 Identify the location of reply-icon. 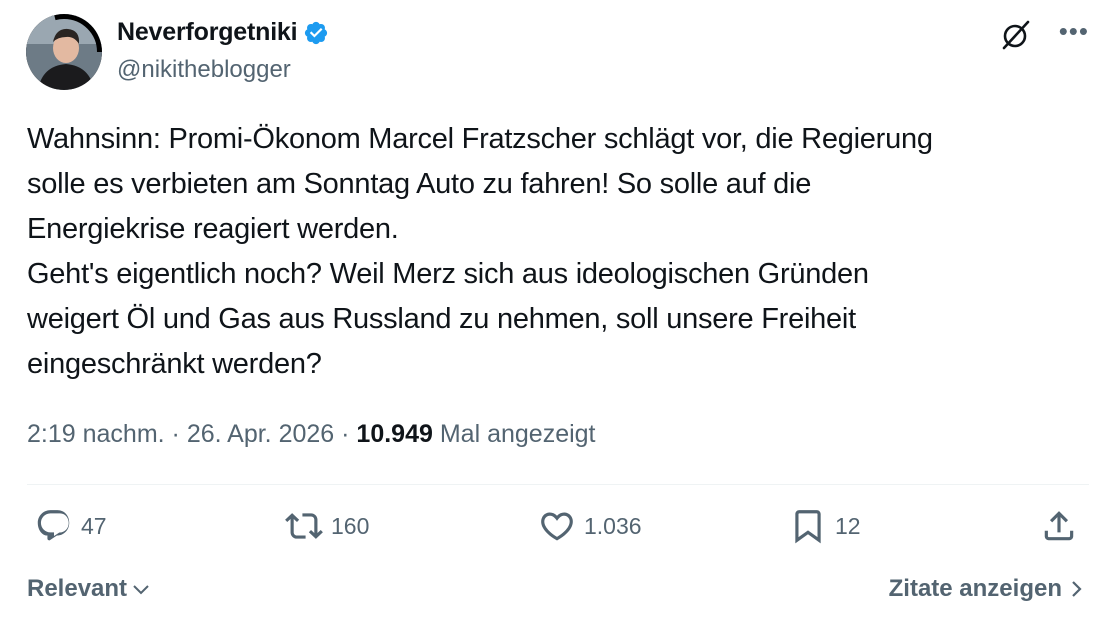
(53, 525).